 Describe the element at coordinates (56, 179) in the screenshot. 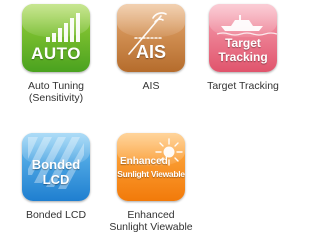

I see `bonded-tile-label-line2: LCD` at that location.